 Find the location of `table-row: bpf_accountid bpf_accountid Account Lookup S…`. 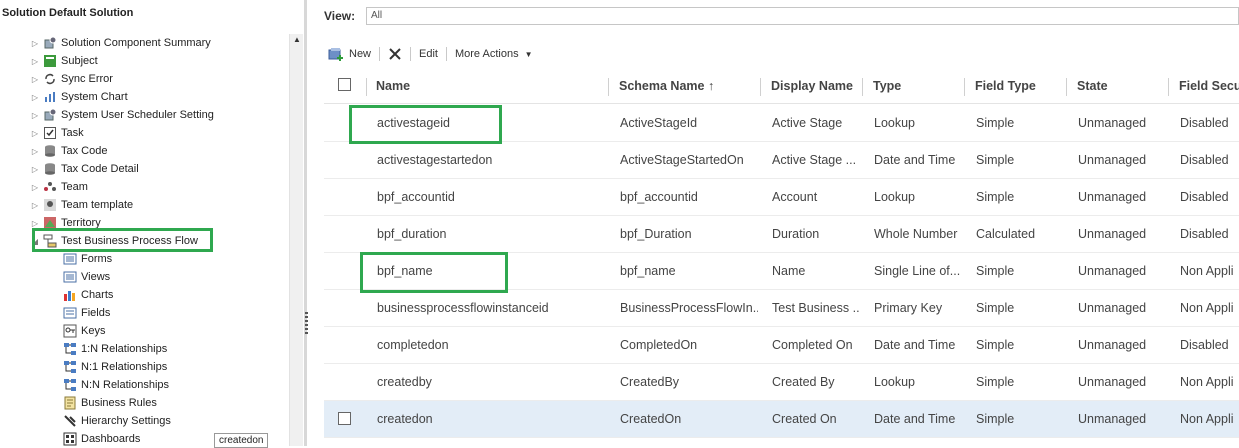

table-row: bpf_accountid bpf_accountid Account Lookup S… is located at coordinates (781, 197).